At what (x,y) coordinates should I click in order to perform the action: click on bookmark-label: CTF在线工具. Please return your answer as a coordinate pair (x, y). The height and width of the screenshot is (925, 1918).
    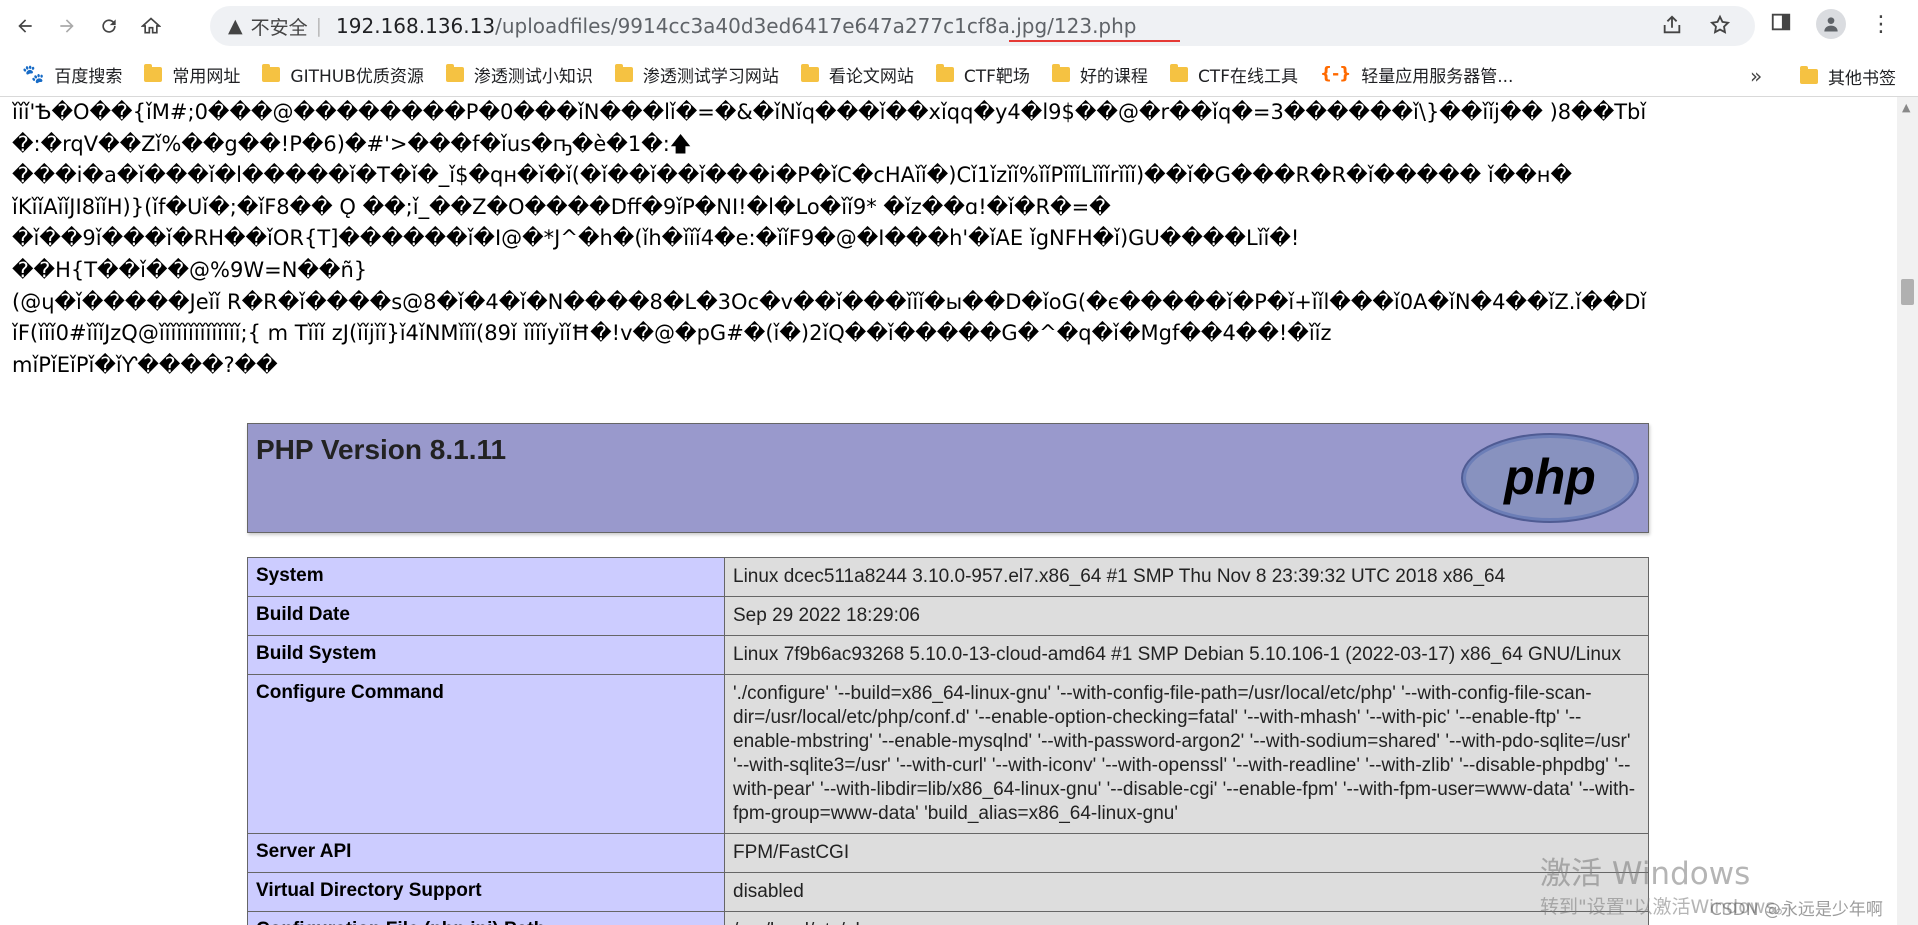
    Looking at the image, I should click on (1247, 76).